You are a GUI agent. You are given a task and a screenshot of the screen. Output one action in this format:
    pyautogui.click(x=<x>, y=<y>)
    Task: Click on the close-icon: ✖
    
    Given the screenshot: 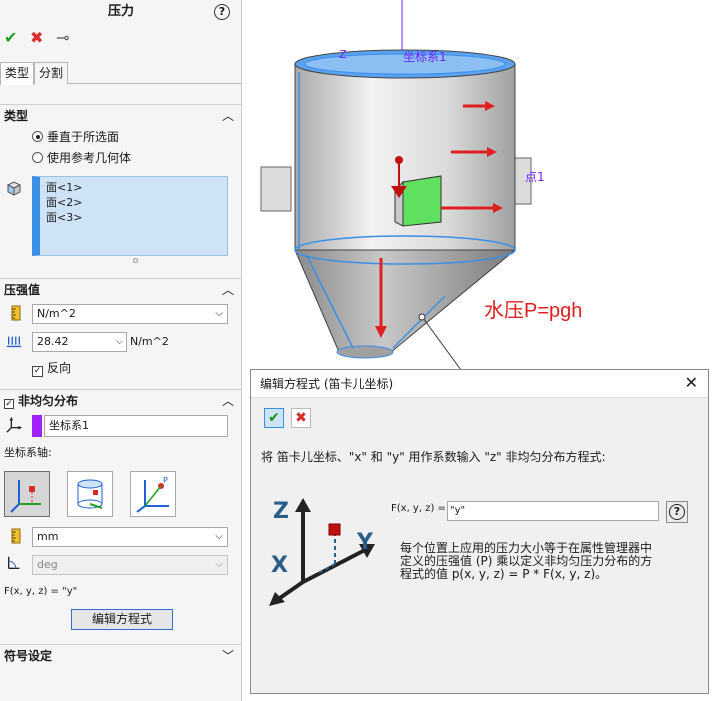 What is the action you would take?
    pyautogui.click(x=301, y=418)
    